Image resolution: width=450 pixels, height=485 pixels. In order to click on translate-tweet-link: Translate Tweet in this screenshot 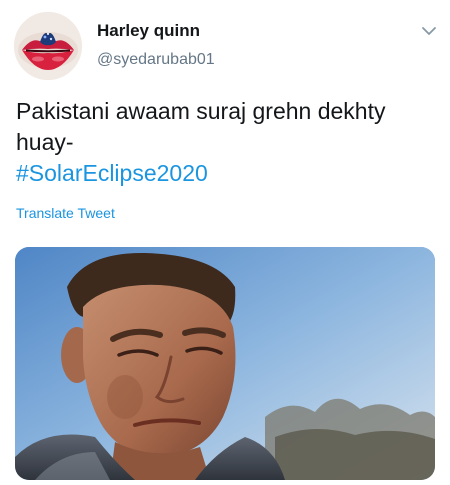, I will do `click(65, 213)`.